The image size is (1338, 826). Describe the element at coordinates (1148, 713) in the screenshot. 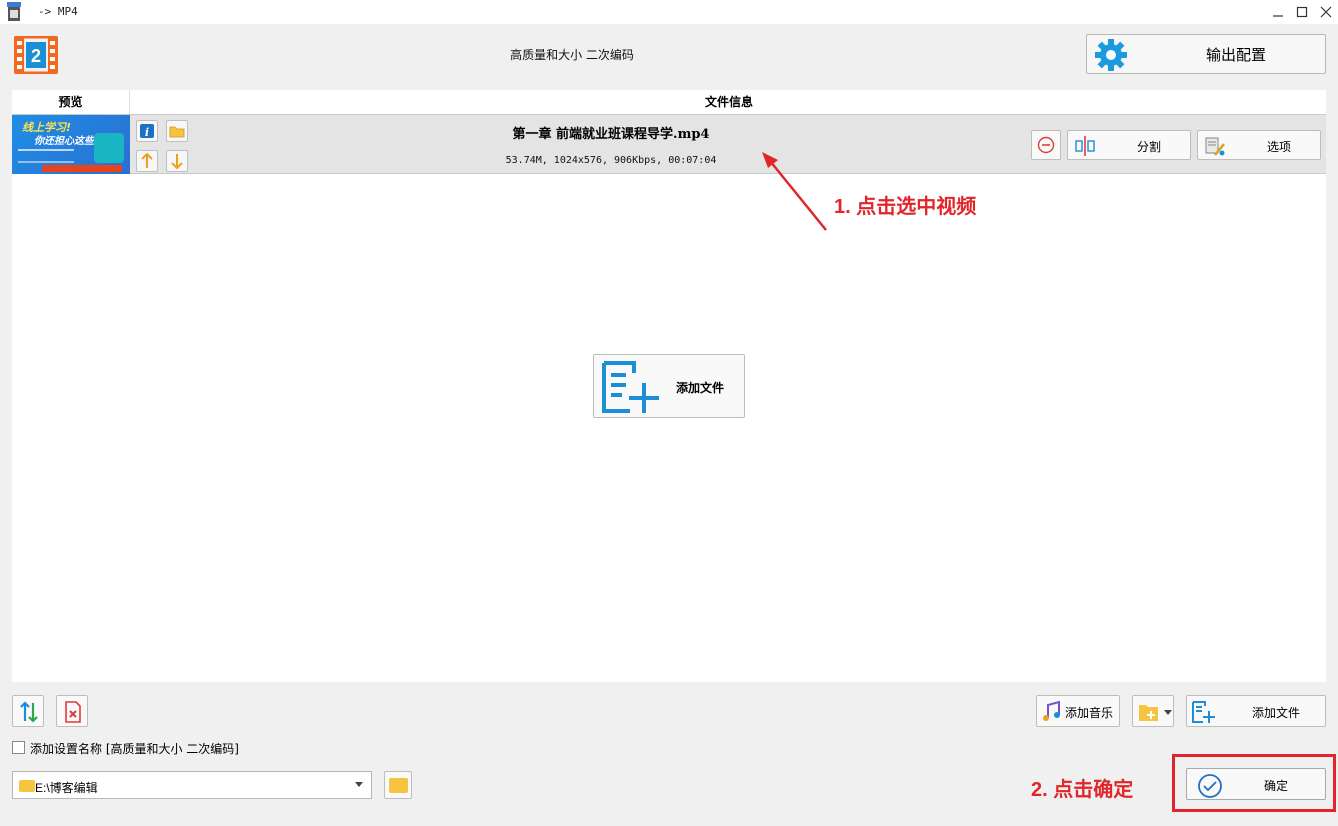

I see `add-folder-icon` at that location.